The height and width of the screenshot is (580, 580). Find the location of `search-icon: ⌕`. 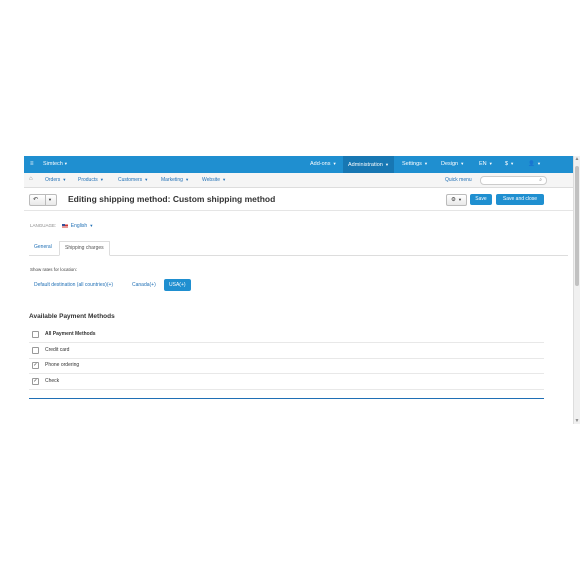

search-icon: ⌕ is located at coordinates (540, 180).